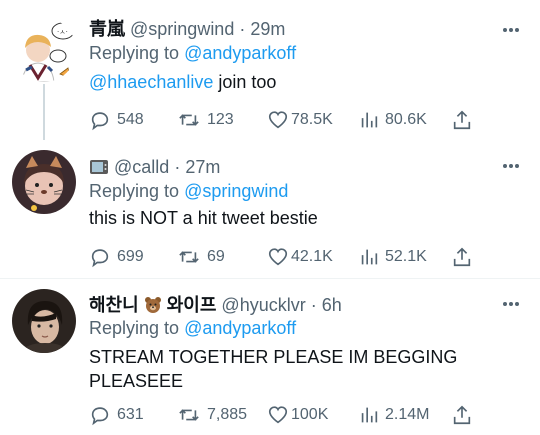 The height and width of the screenshot is (435, 540). Describe the element at coordinates (406, 119) in the screenshot. I see `view-count: 80.6K` at that location.